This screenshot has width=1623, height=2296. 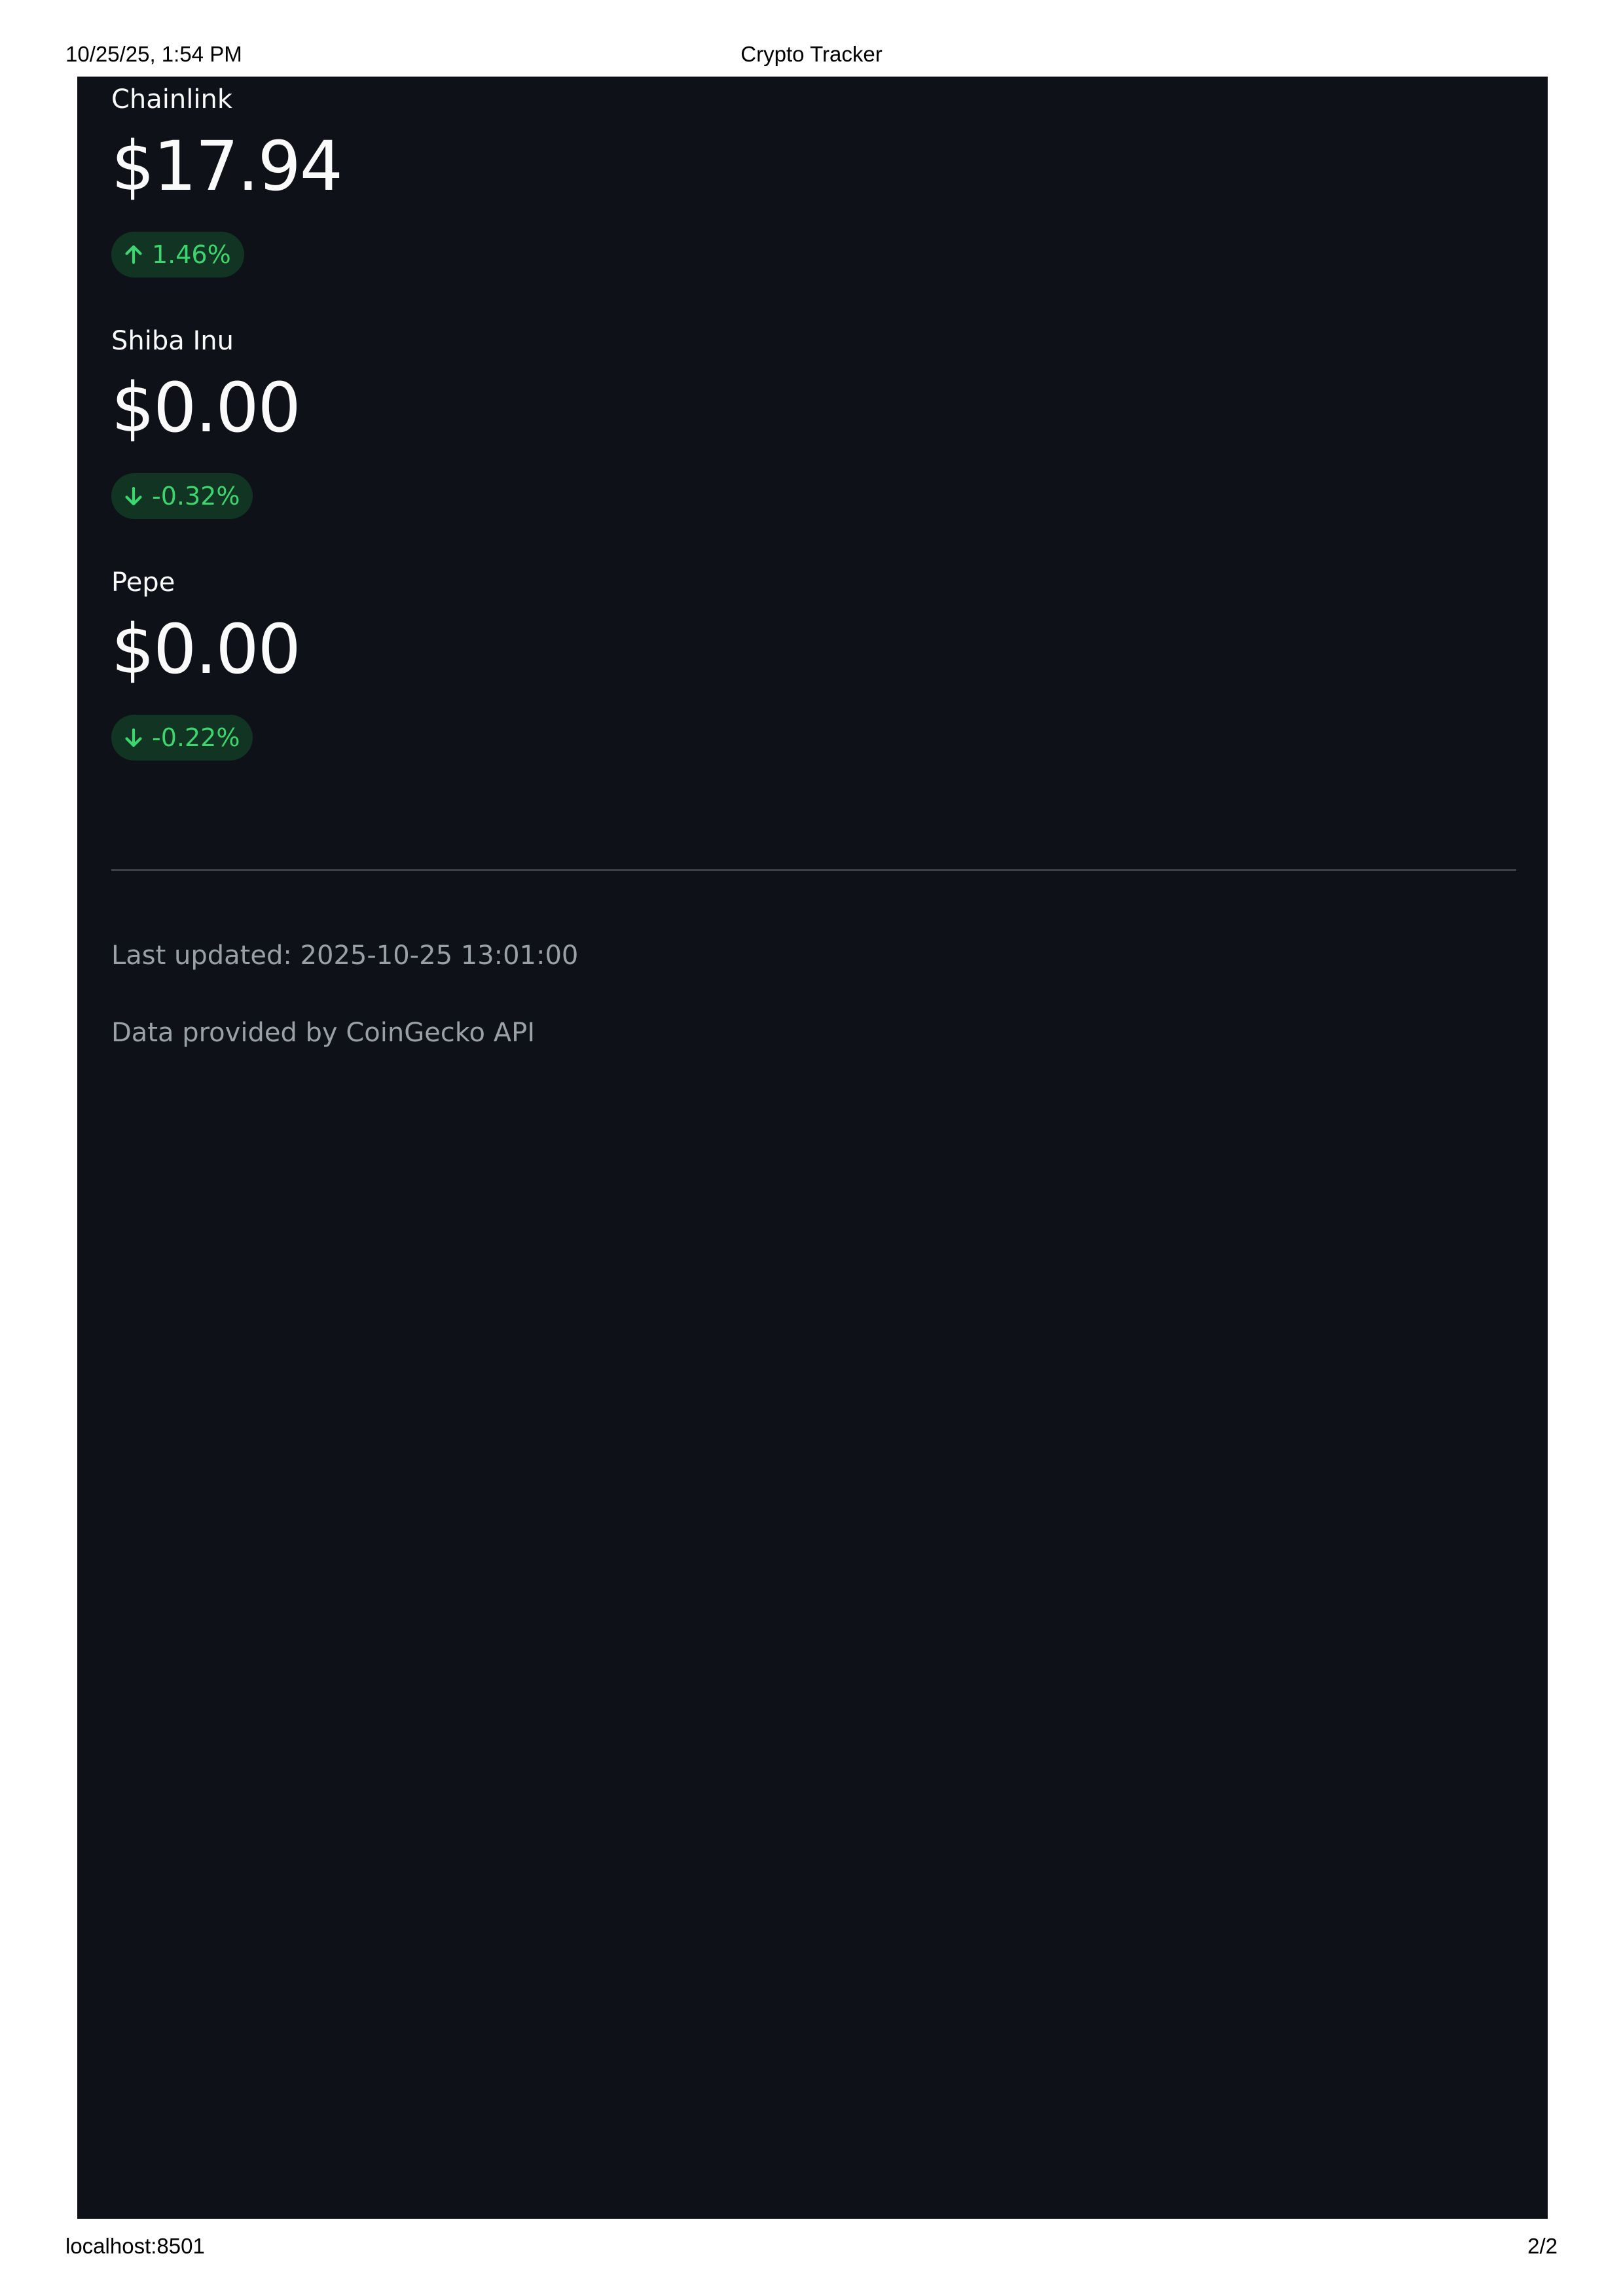 What do you see at coordinates (813, 197) in the screenshot?
I see `metric-chainlink: Chainlink $17.94 1.46%` at bounding box center [813, 197].